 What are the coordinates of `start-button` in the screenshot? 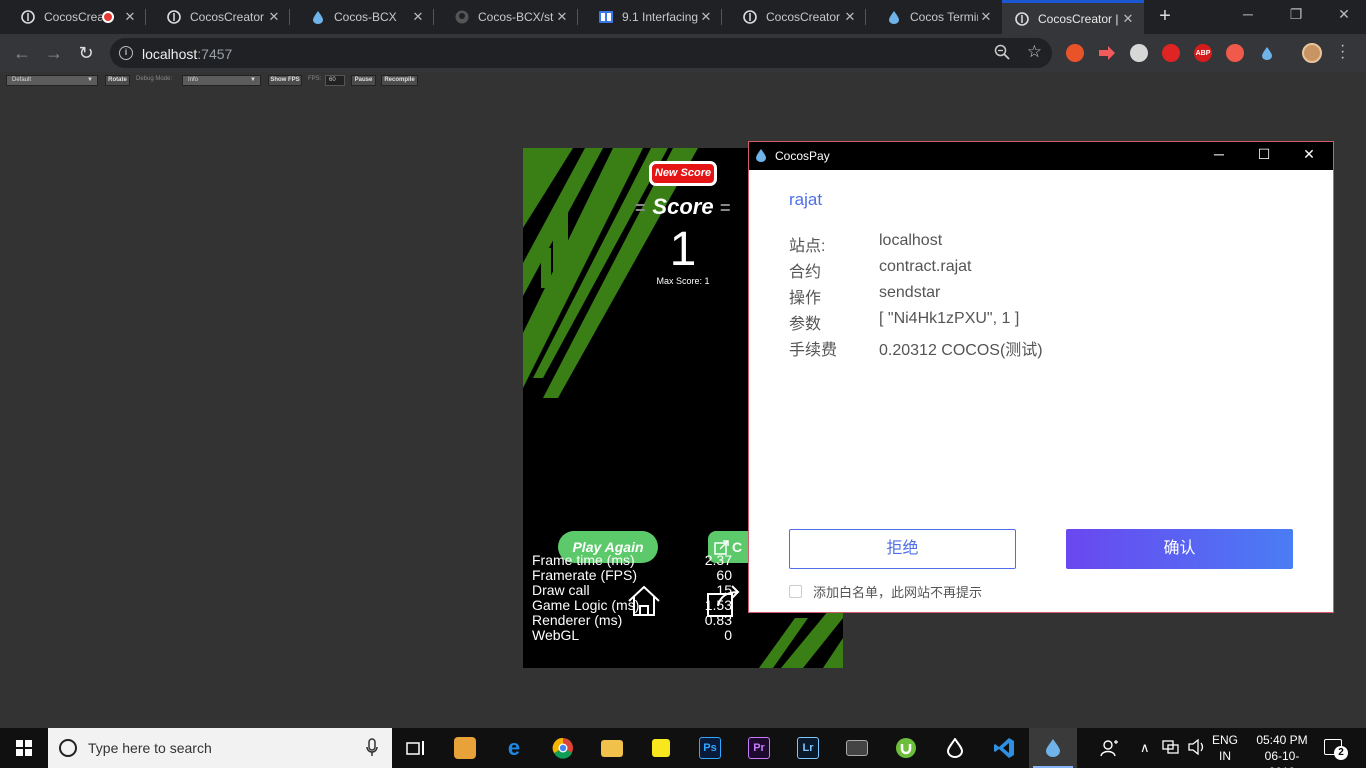 It's located at (24, 748).